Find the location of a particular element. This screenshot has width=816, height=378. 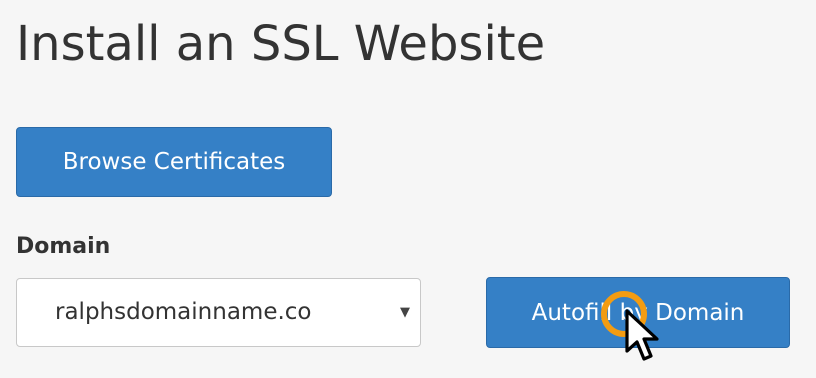

caret-down-icon: ▼ is located at coordinates (405, 312).